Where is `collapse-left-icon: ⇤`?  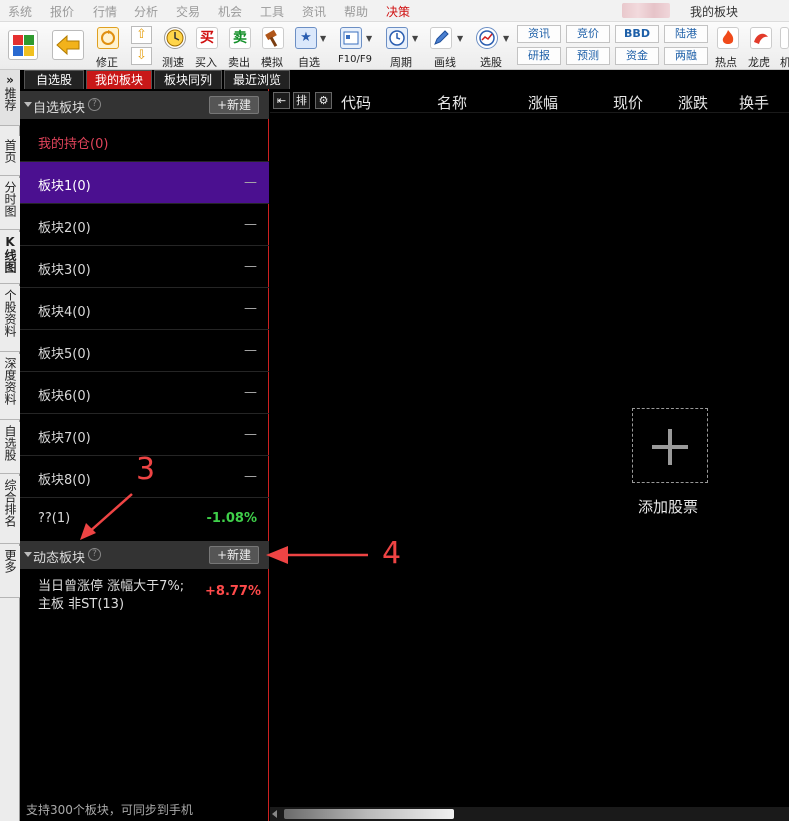 collapse-left-icon: ⇤ is located at coordinates (281, 100).